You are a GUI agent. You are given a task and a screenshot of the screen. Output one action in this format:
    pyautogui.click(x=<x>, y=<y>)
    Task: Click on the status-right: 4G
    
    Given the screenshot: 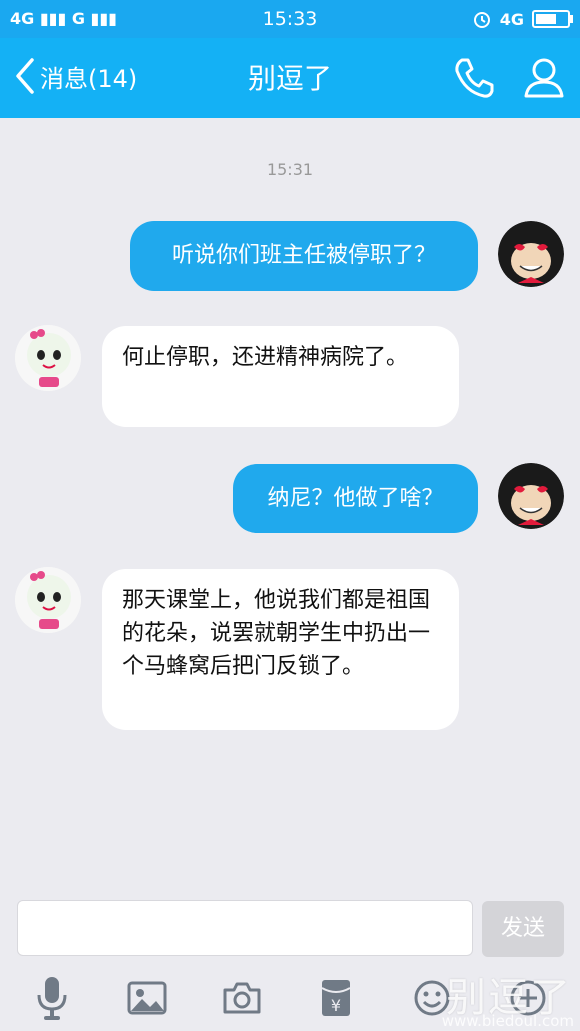 What is the action you would take?
    pyautogui.click(x=522, y=19)
    